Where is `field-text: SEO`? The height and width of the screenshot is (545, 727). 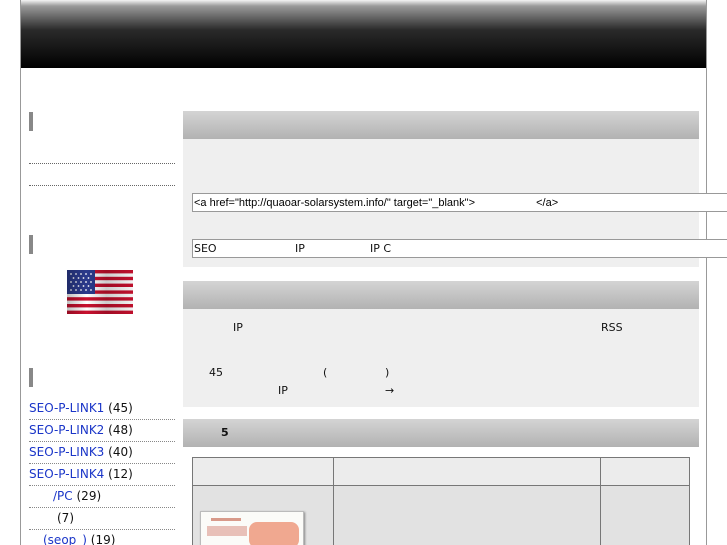
field-text: SEO is located at coordinates (205, 248).